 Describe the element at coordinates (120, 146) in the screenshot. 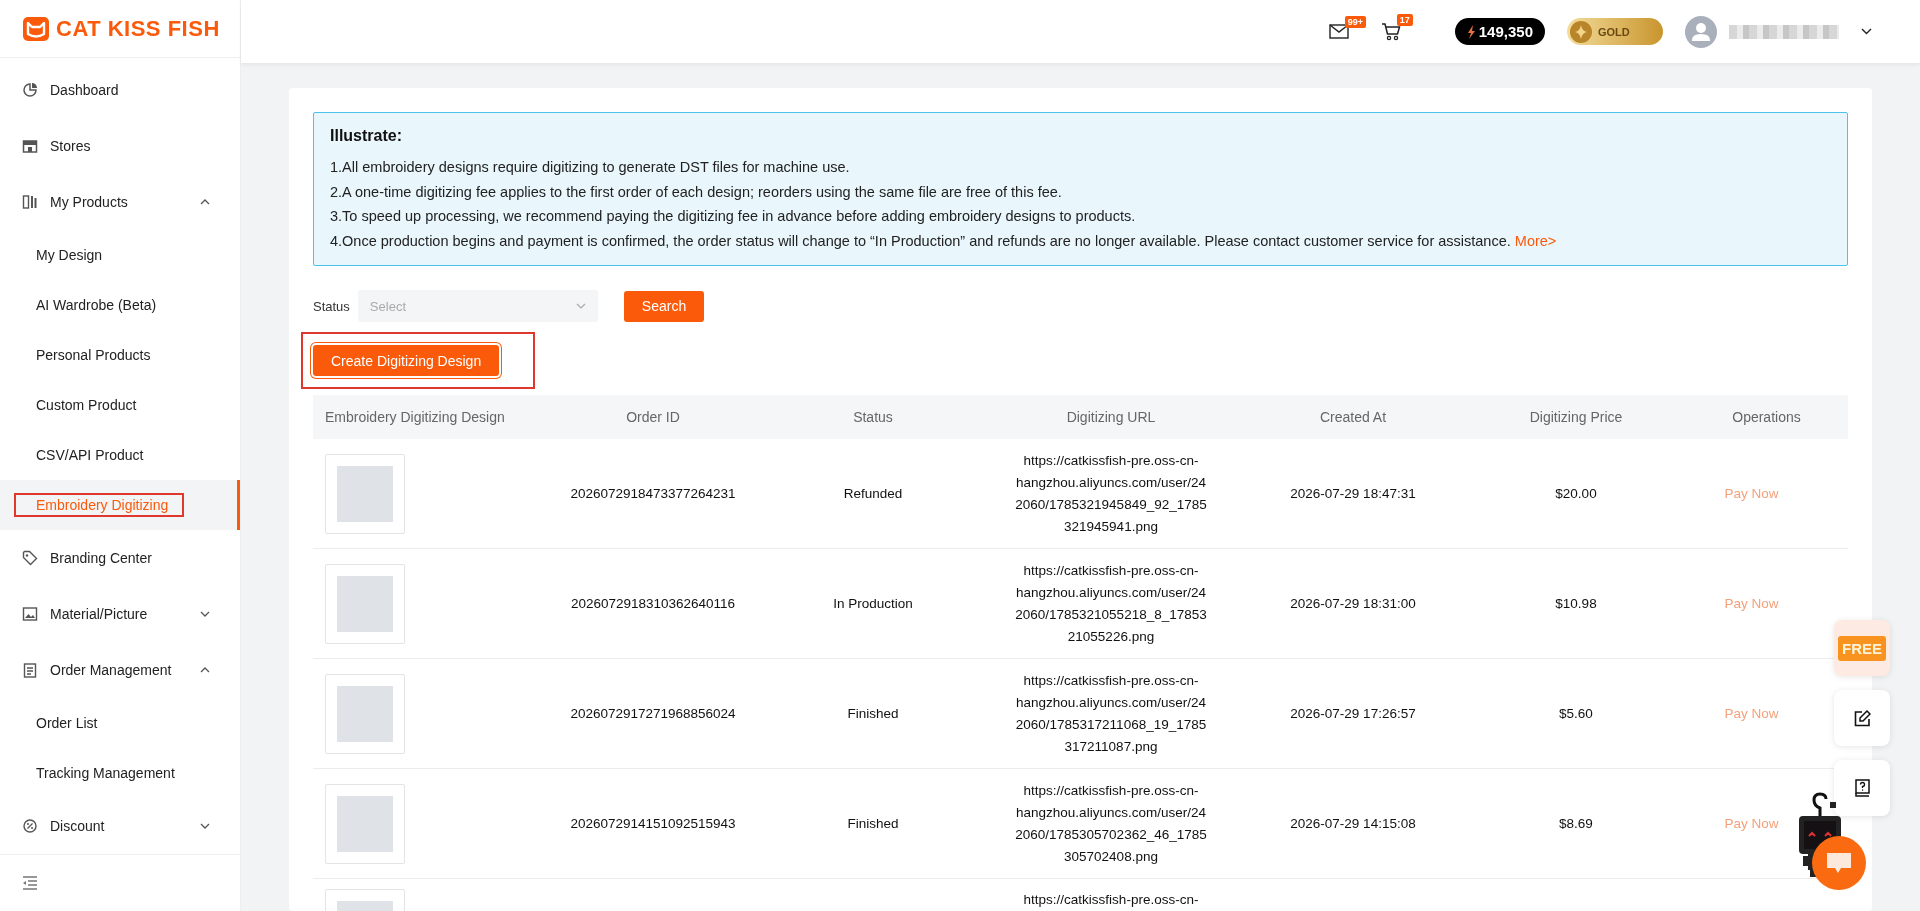

I see `sidebar-item: Stores` at that location.